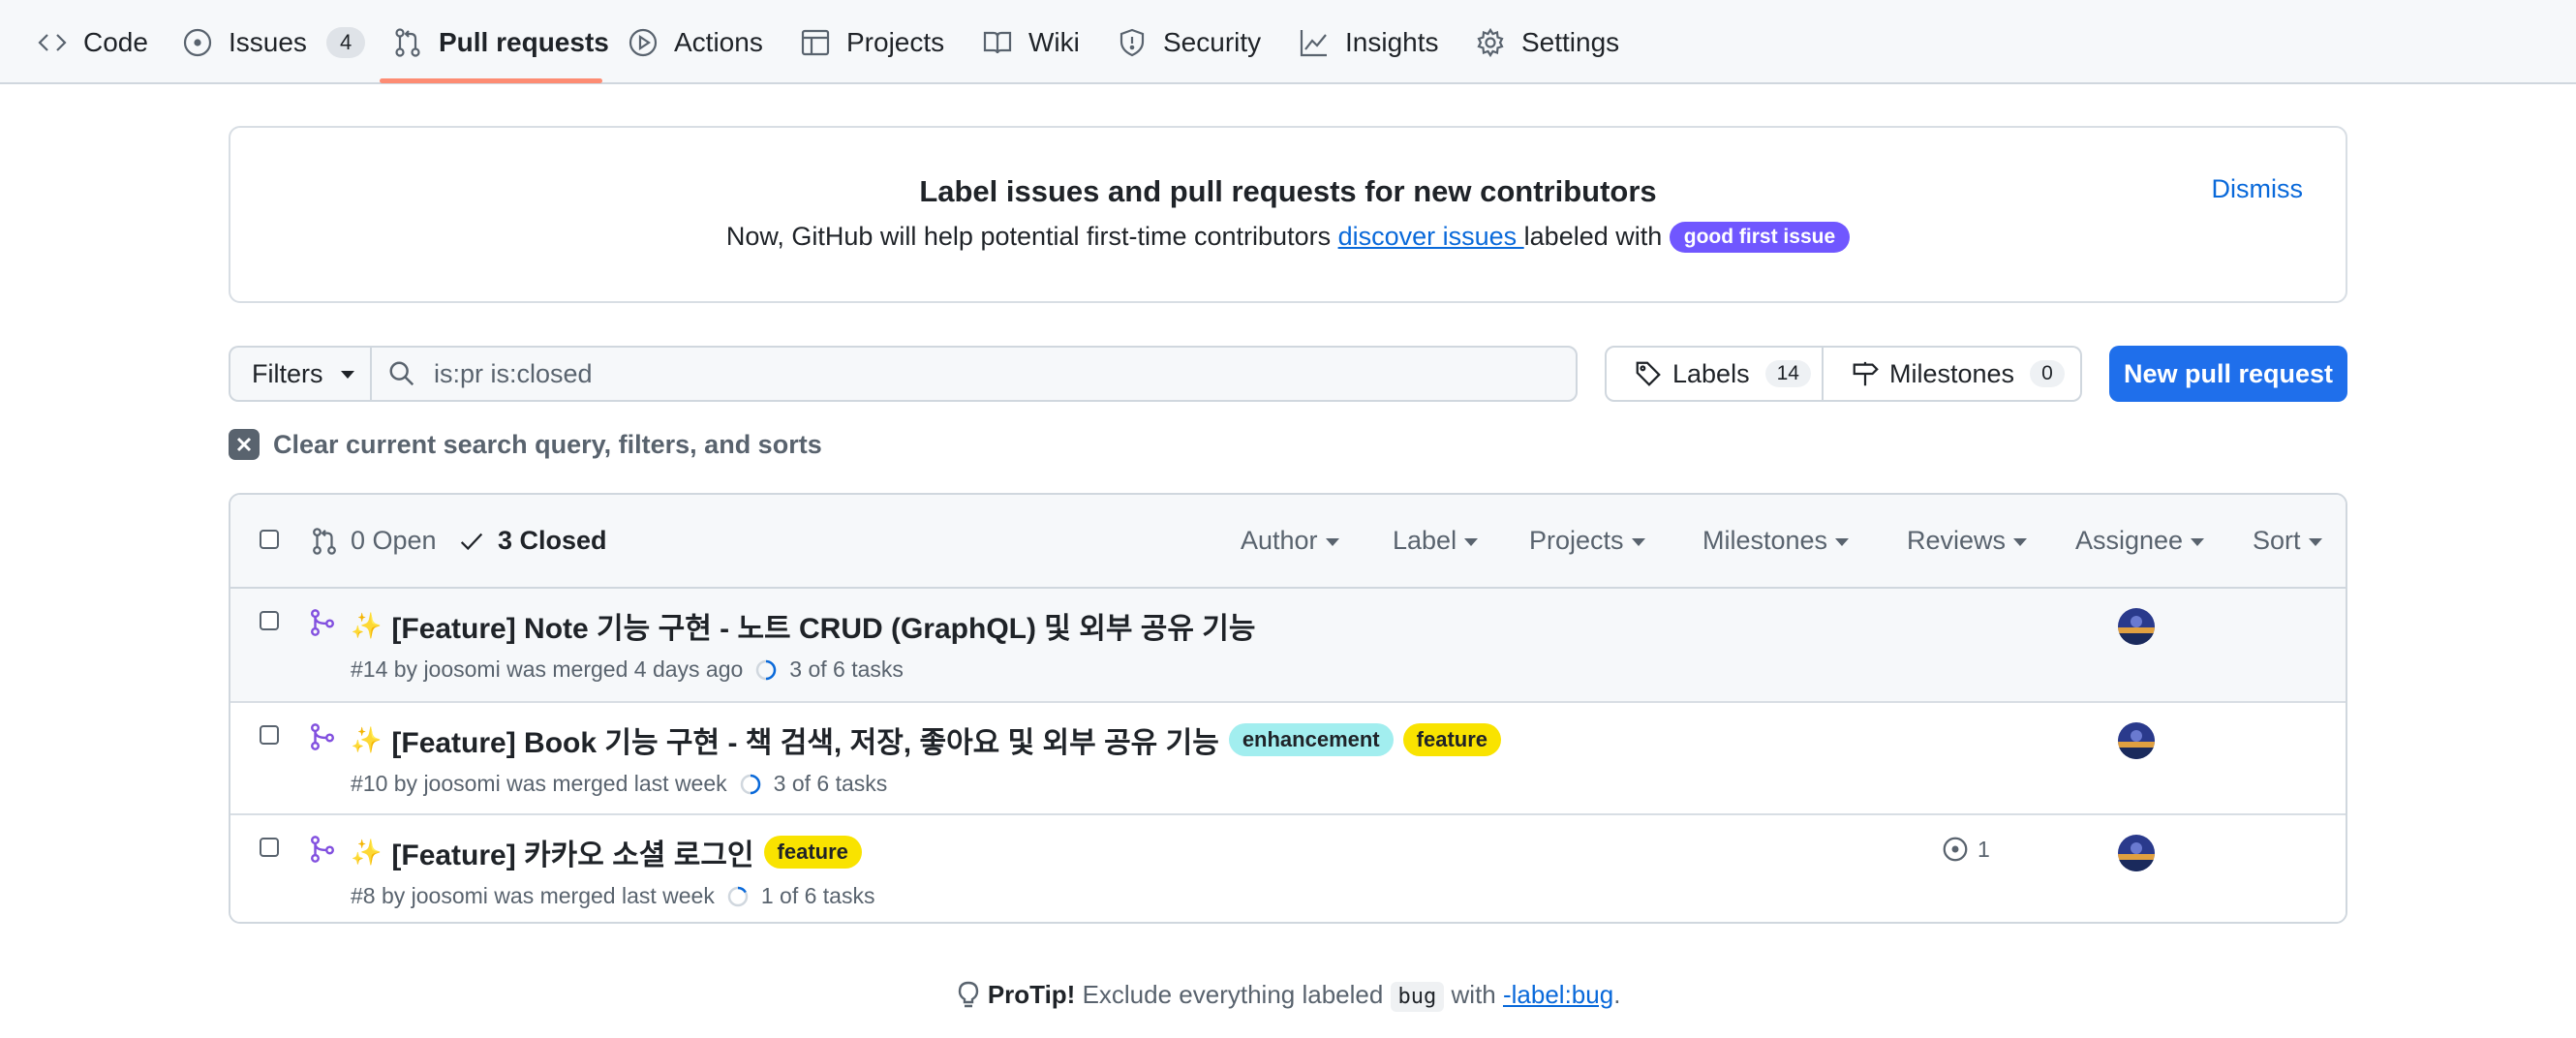 This screenshot has width=2576, height=1038. What do you see at coordinates (966, 373) in the screenshot?
I see `search-input` at bounding box center [966, 373].